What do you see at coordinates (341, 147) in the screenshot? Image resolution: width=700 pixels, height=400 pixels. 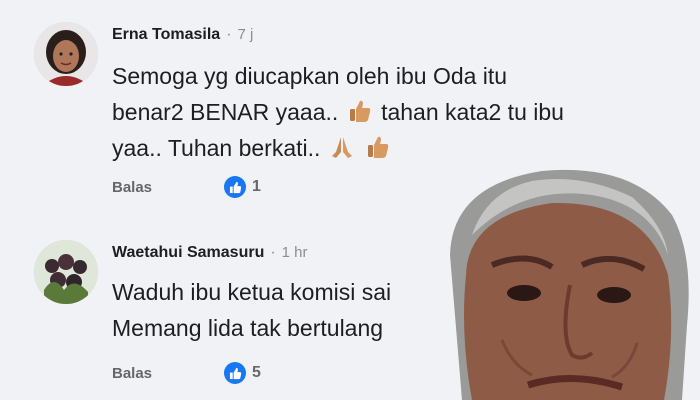 I see `praying-hands-emoji` at bounding box center [341, 147].